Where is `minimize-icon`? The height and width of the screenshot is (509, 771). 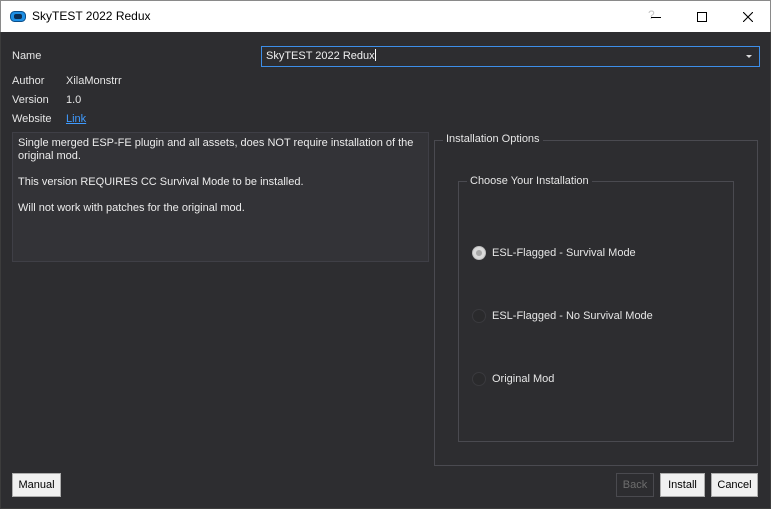 minimize-icon is located at coordinates (656, 17).